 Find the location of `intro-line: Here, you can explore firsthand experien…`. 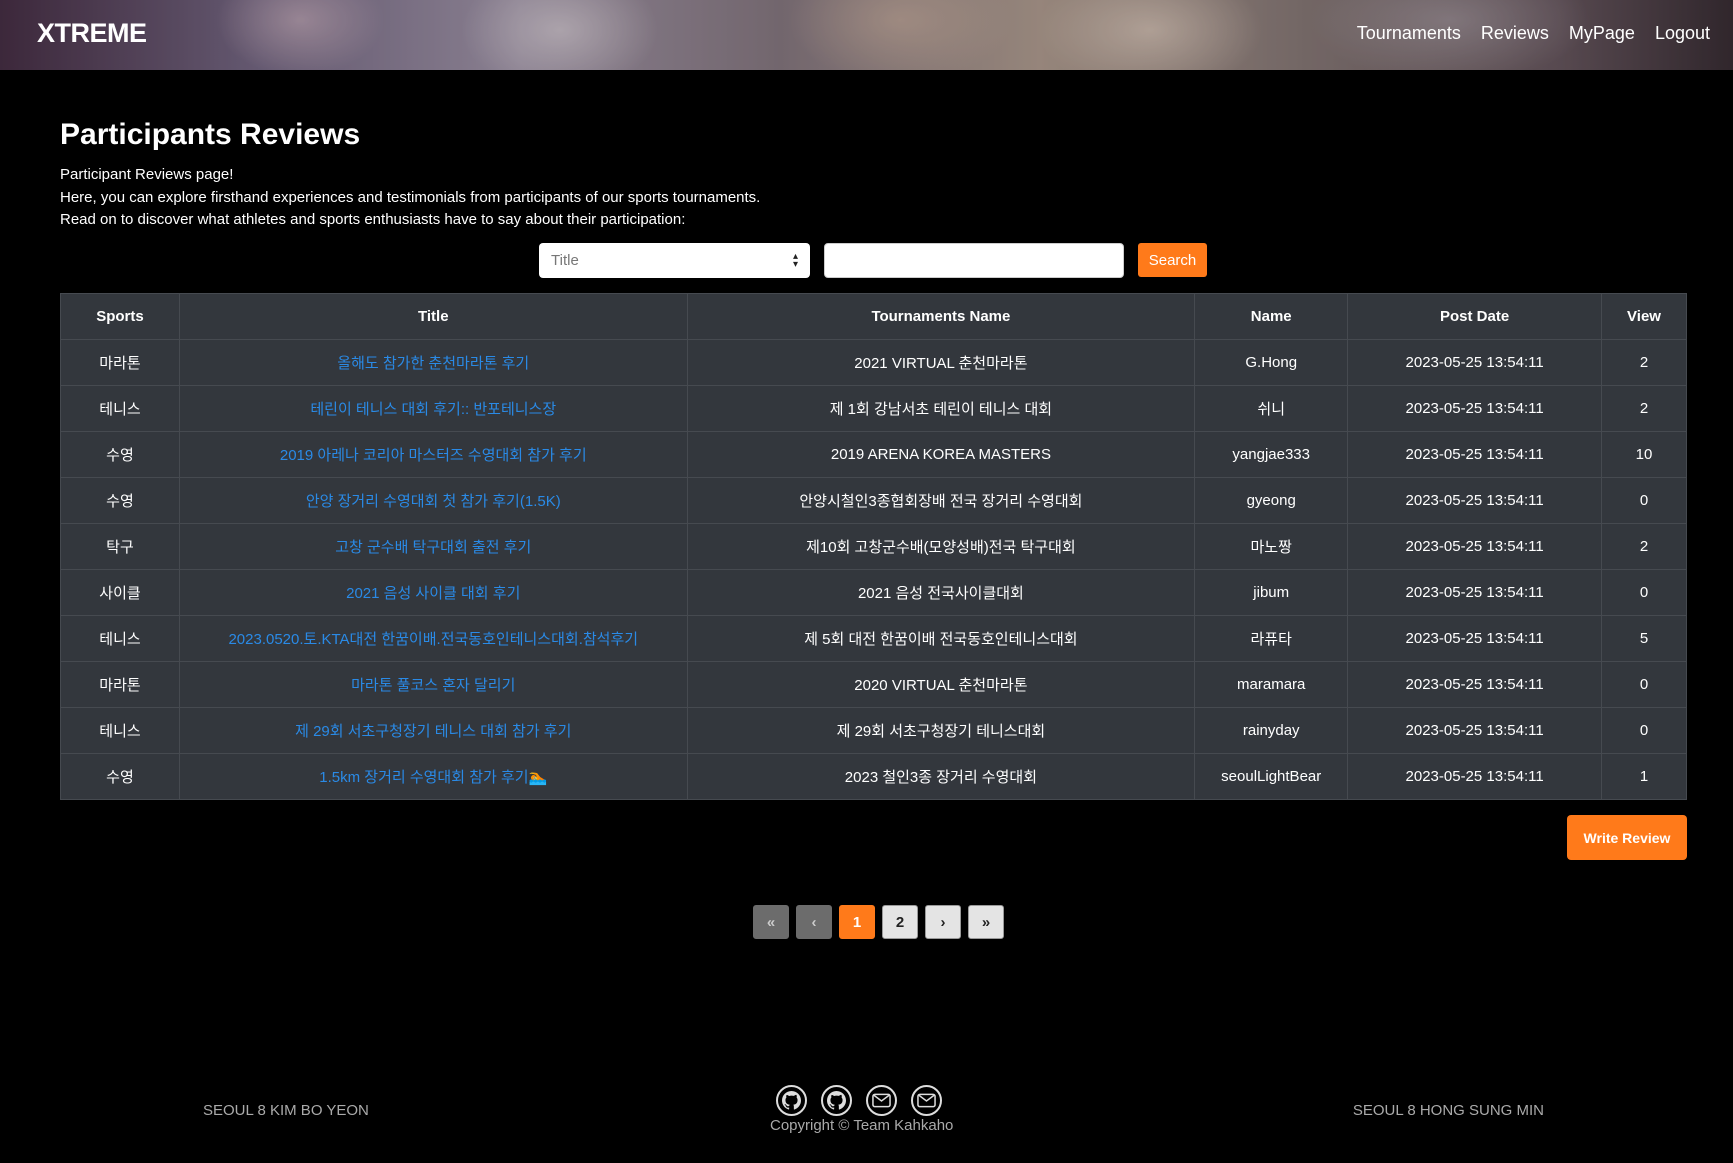

intro-line: Here, you can explore firsthand experien… is located at coordinates (410, 197).